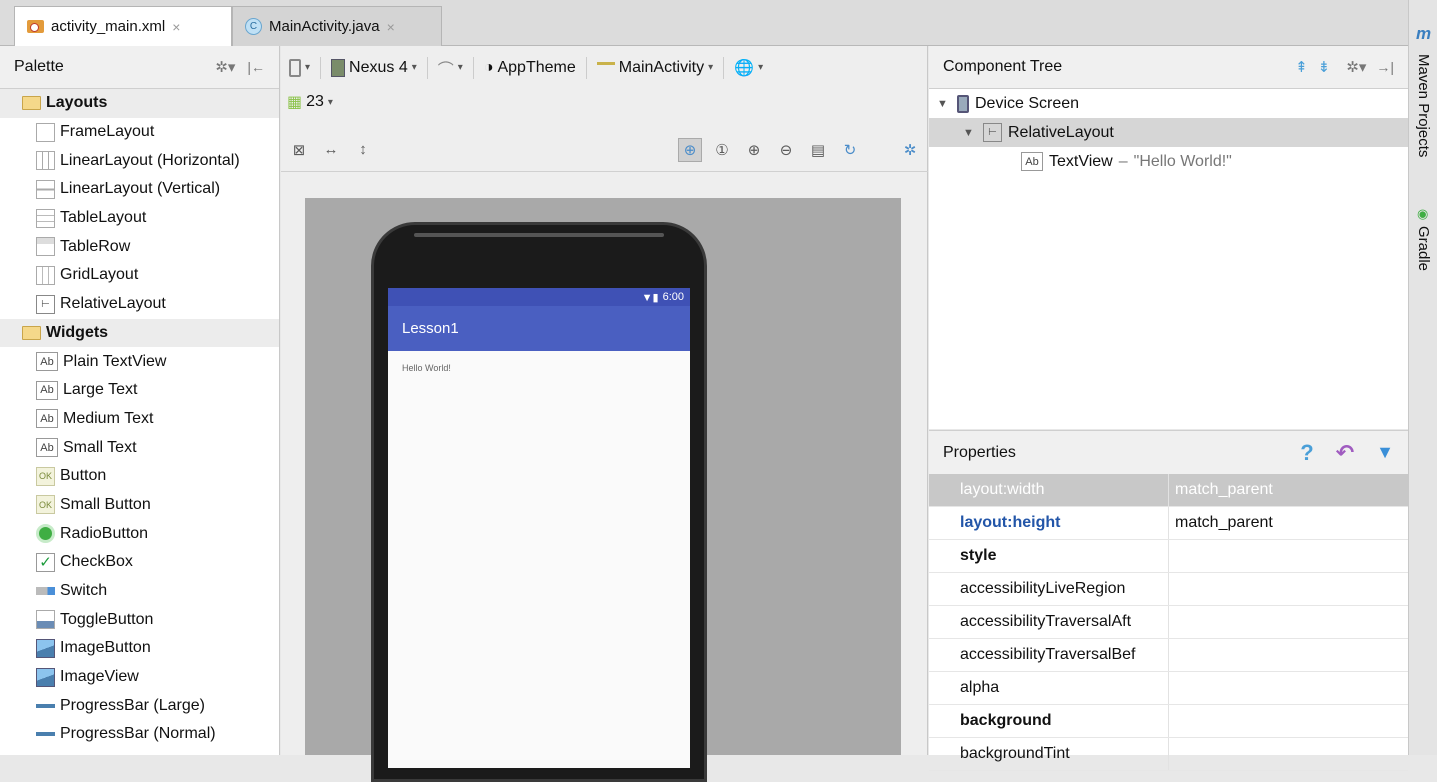  I want to click on item-label: RadioButton, so click(104, 533).